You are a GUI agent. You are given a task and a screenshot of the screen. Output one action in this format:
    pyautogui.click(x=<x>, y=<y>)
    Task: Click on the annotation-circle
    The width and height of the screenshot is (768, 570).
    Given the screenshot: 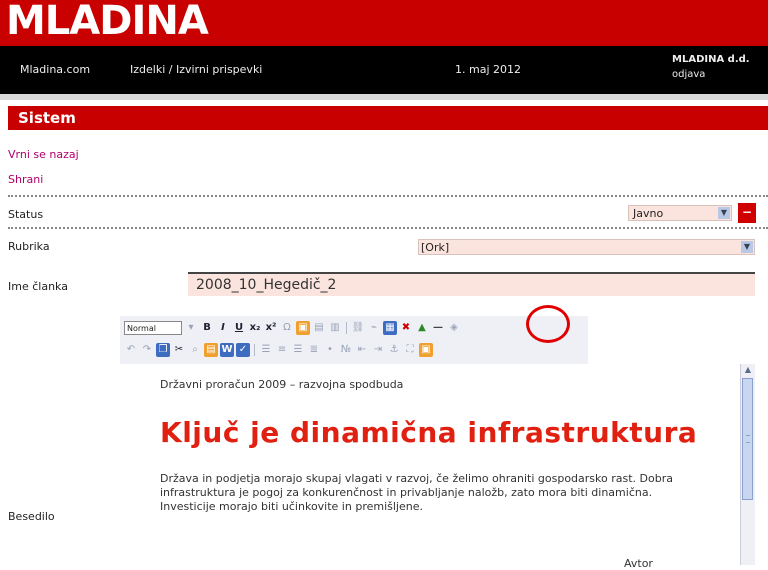 What is the action you would take?
    pyautogui.click(x=548, y=324)
    